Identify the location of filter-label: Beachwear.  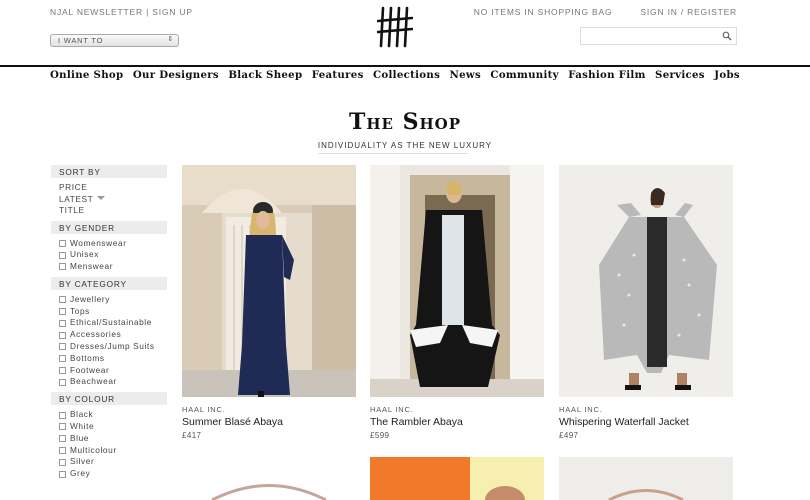
(93, 381).